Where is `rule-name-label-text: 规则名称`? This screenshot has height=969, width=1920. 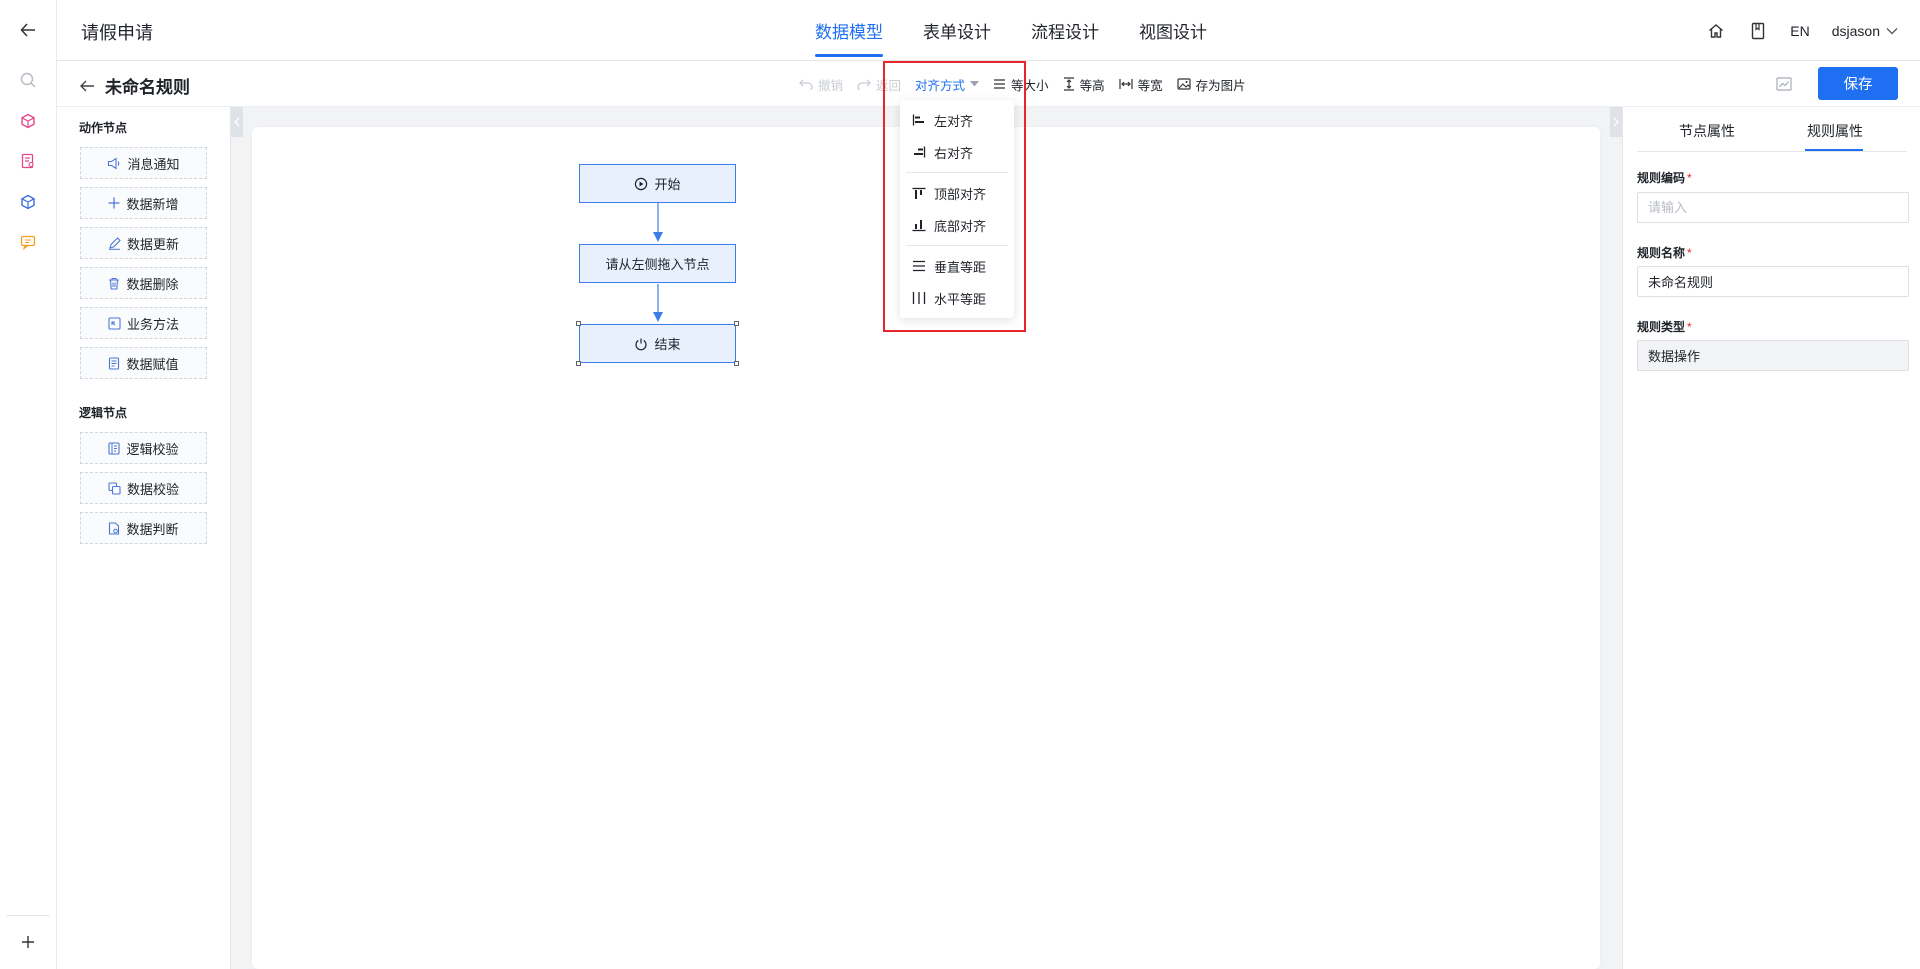 rule-name-label-text: 规则名称 is located at coordinates (1661, 253).